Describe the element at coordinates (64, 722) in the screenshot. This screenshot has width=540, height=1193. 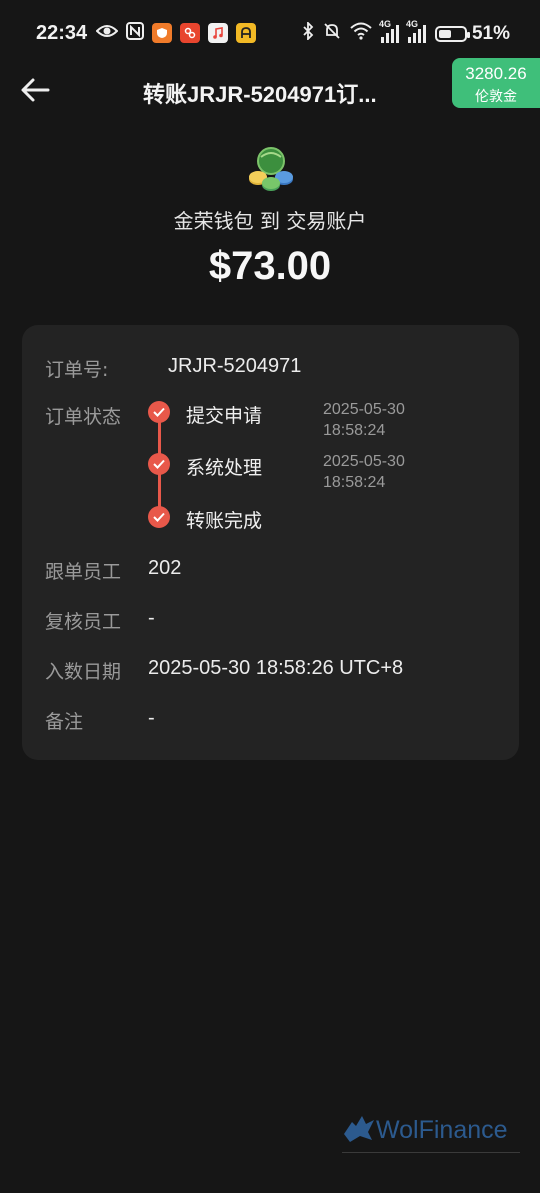
I see `remark-label: 备注` at that location.